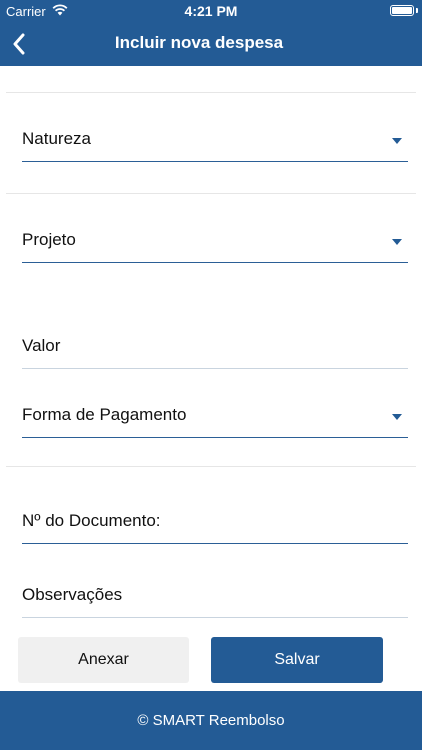 Image resolution: width=422 pixels, height=750 pixels. I want to click on observacoes-label: Observações, so click(72, 594).